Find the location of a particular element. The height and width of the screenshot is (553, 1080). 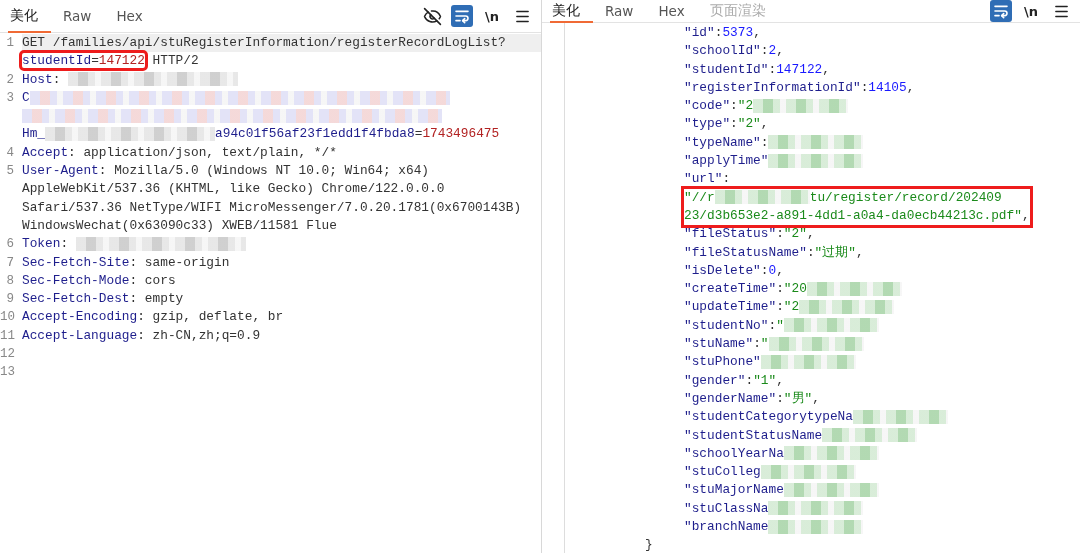

code-text: "stuColleg is located at coordinates (722, 472).